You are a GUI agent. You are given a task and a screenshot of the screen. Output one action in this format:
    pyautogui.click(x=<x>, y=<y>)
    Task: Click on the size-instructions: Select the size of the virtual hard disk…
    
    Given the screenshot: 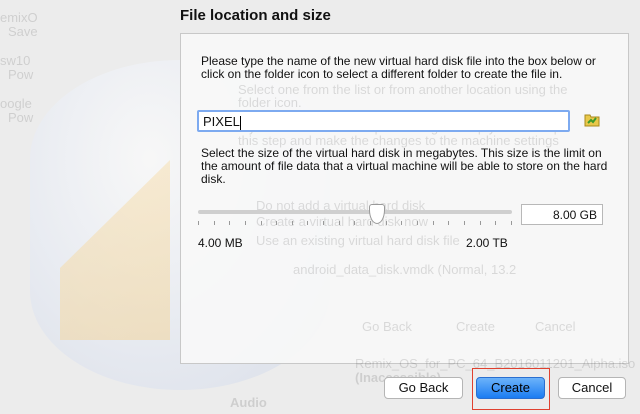 What is the action you would take?
    pyautogui.click(x=404, y=166)
    